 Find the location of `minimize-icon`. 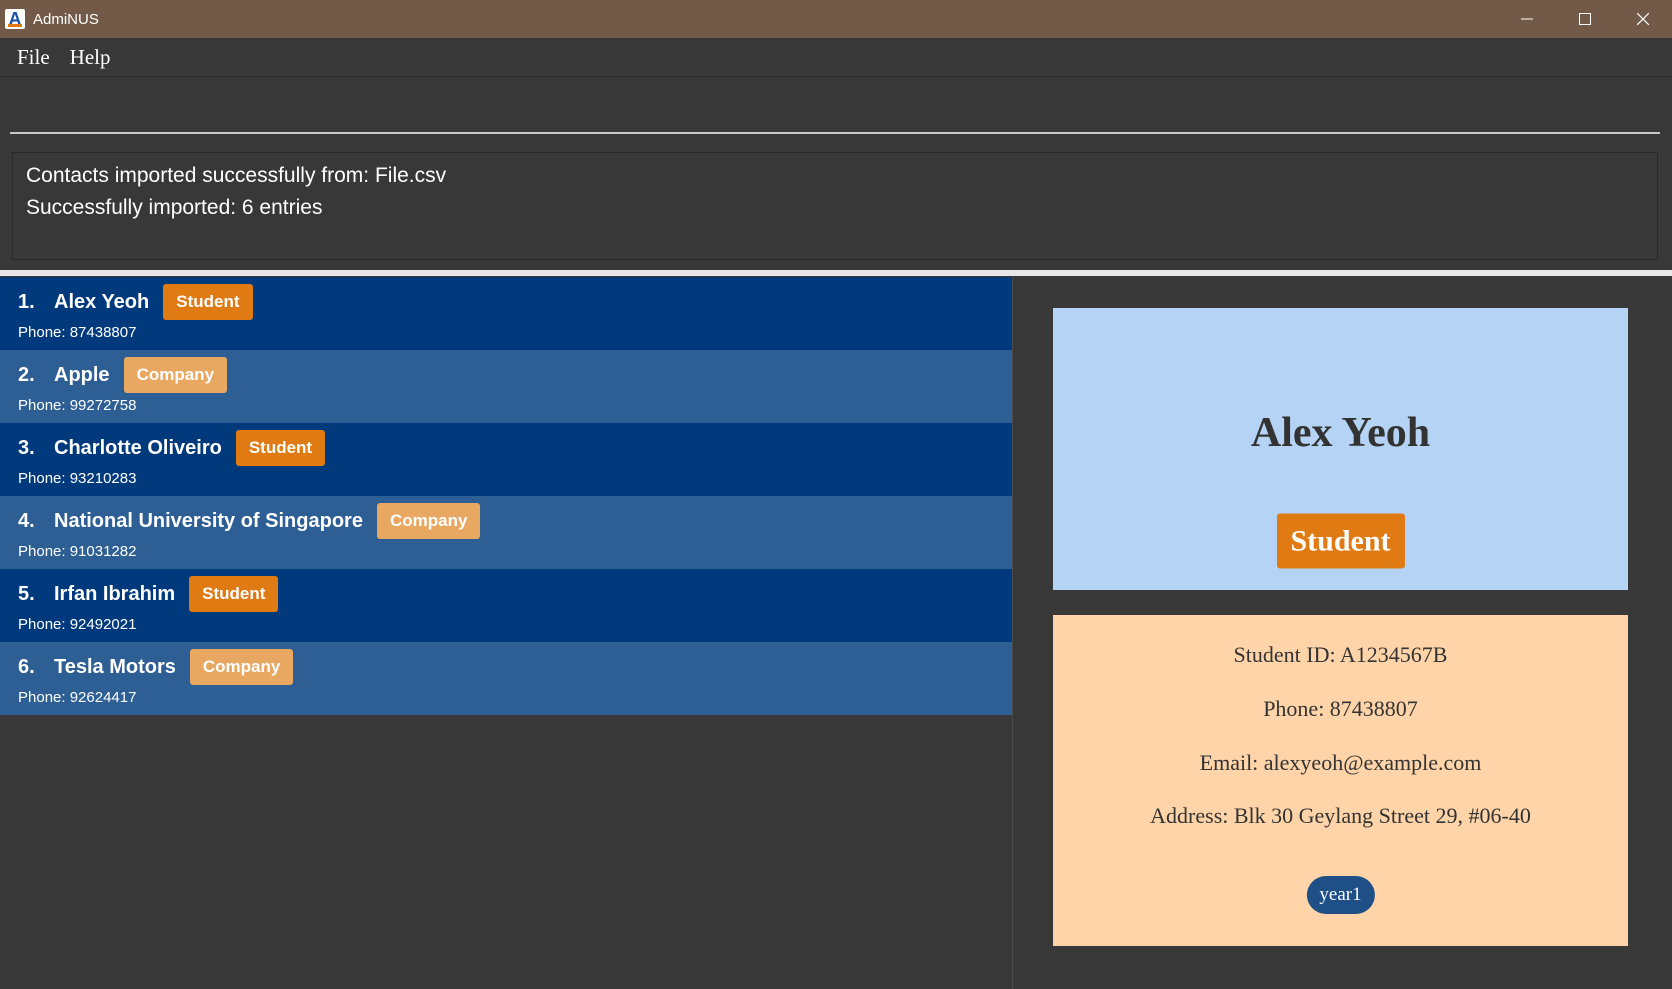

minimize-icon is located at coordinates (1527, 19).